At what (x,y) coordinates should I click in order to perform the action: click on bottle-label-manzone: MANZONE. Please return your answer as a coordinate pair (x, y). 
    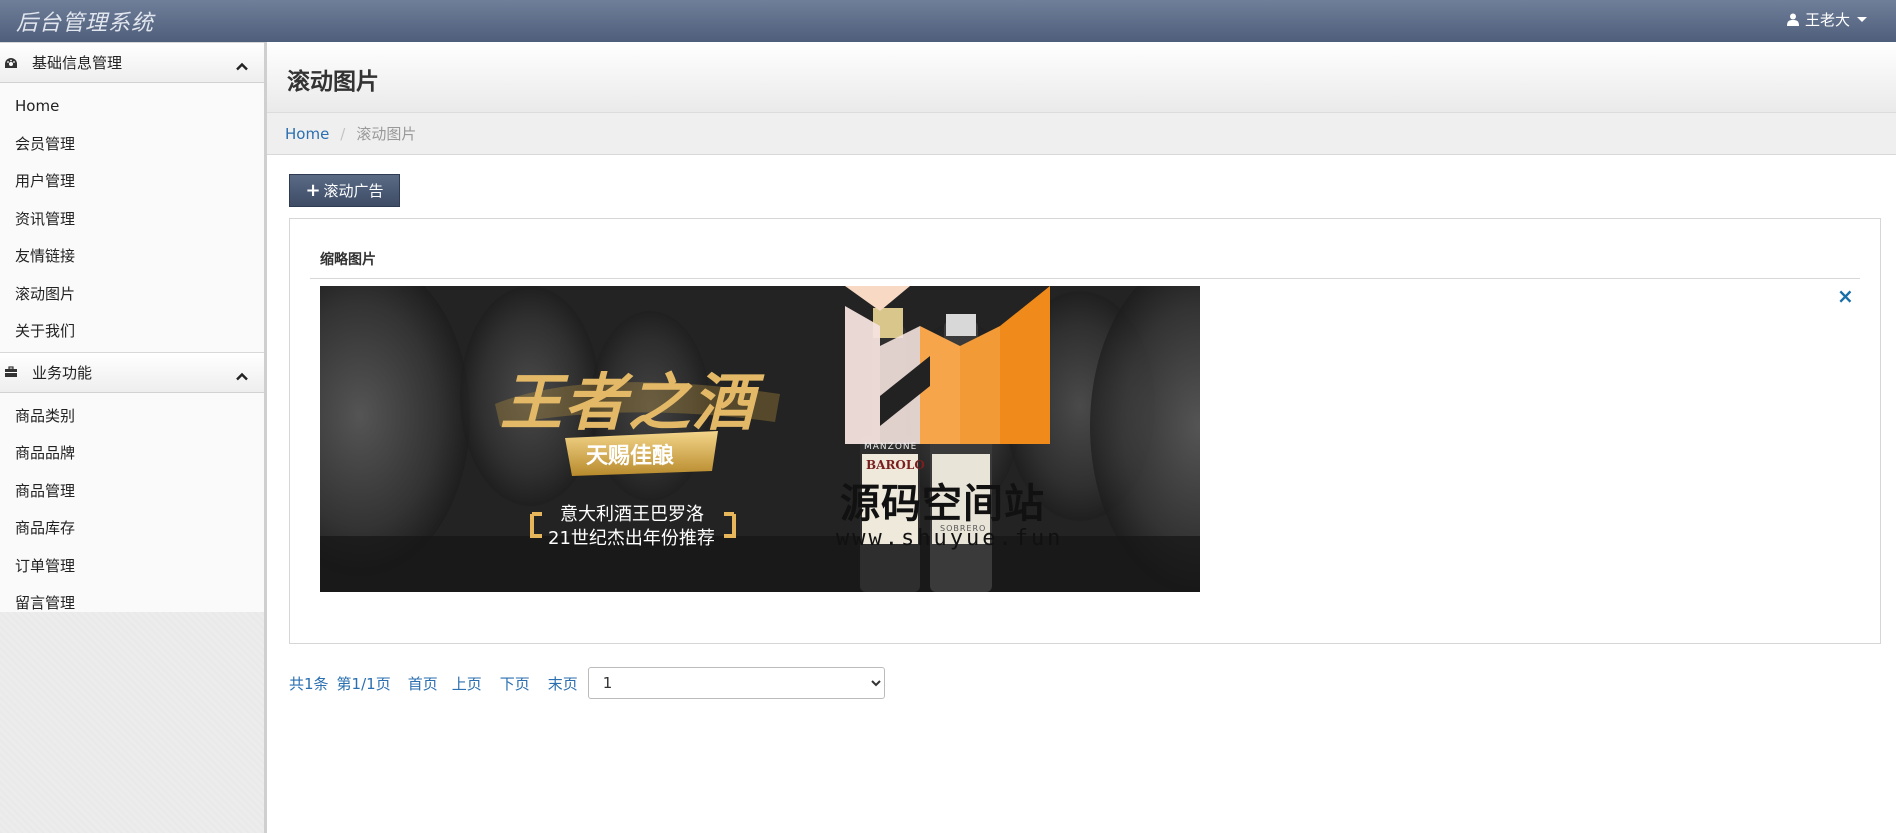
    Looking at the image, I should click on (891, 447).